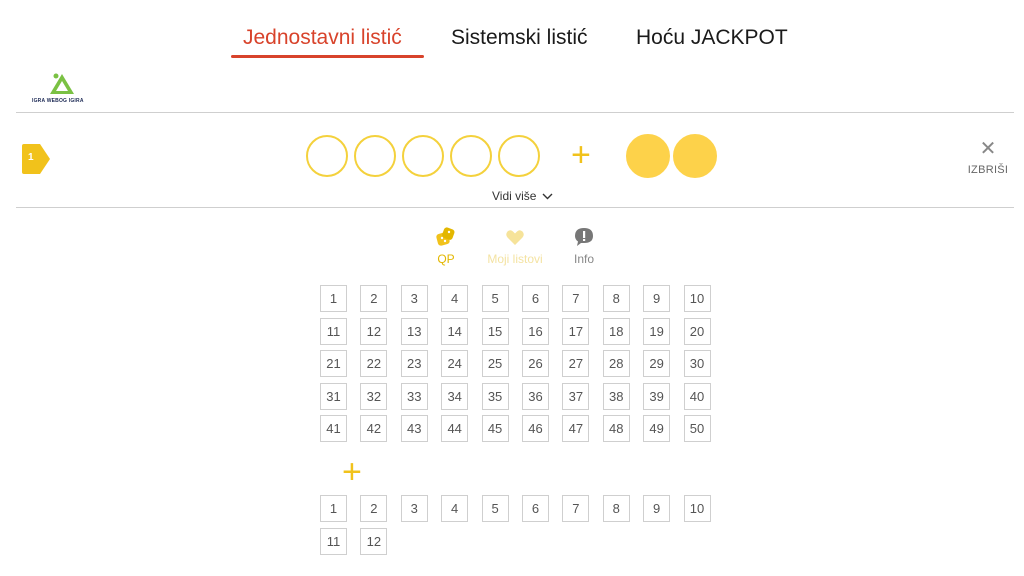 Image resolution: width=1024 pixels, height=576 pixels. Describe the element at coordinates (697, 298) in the screenshot. I see `main-number-10: 10` at that location.